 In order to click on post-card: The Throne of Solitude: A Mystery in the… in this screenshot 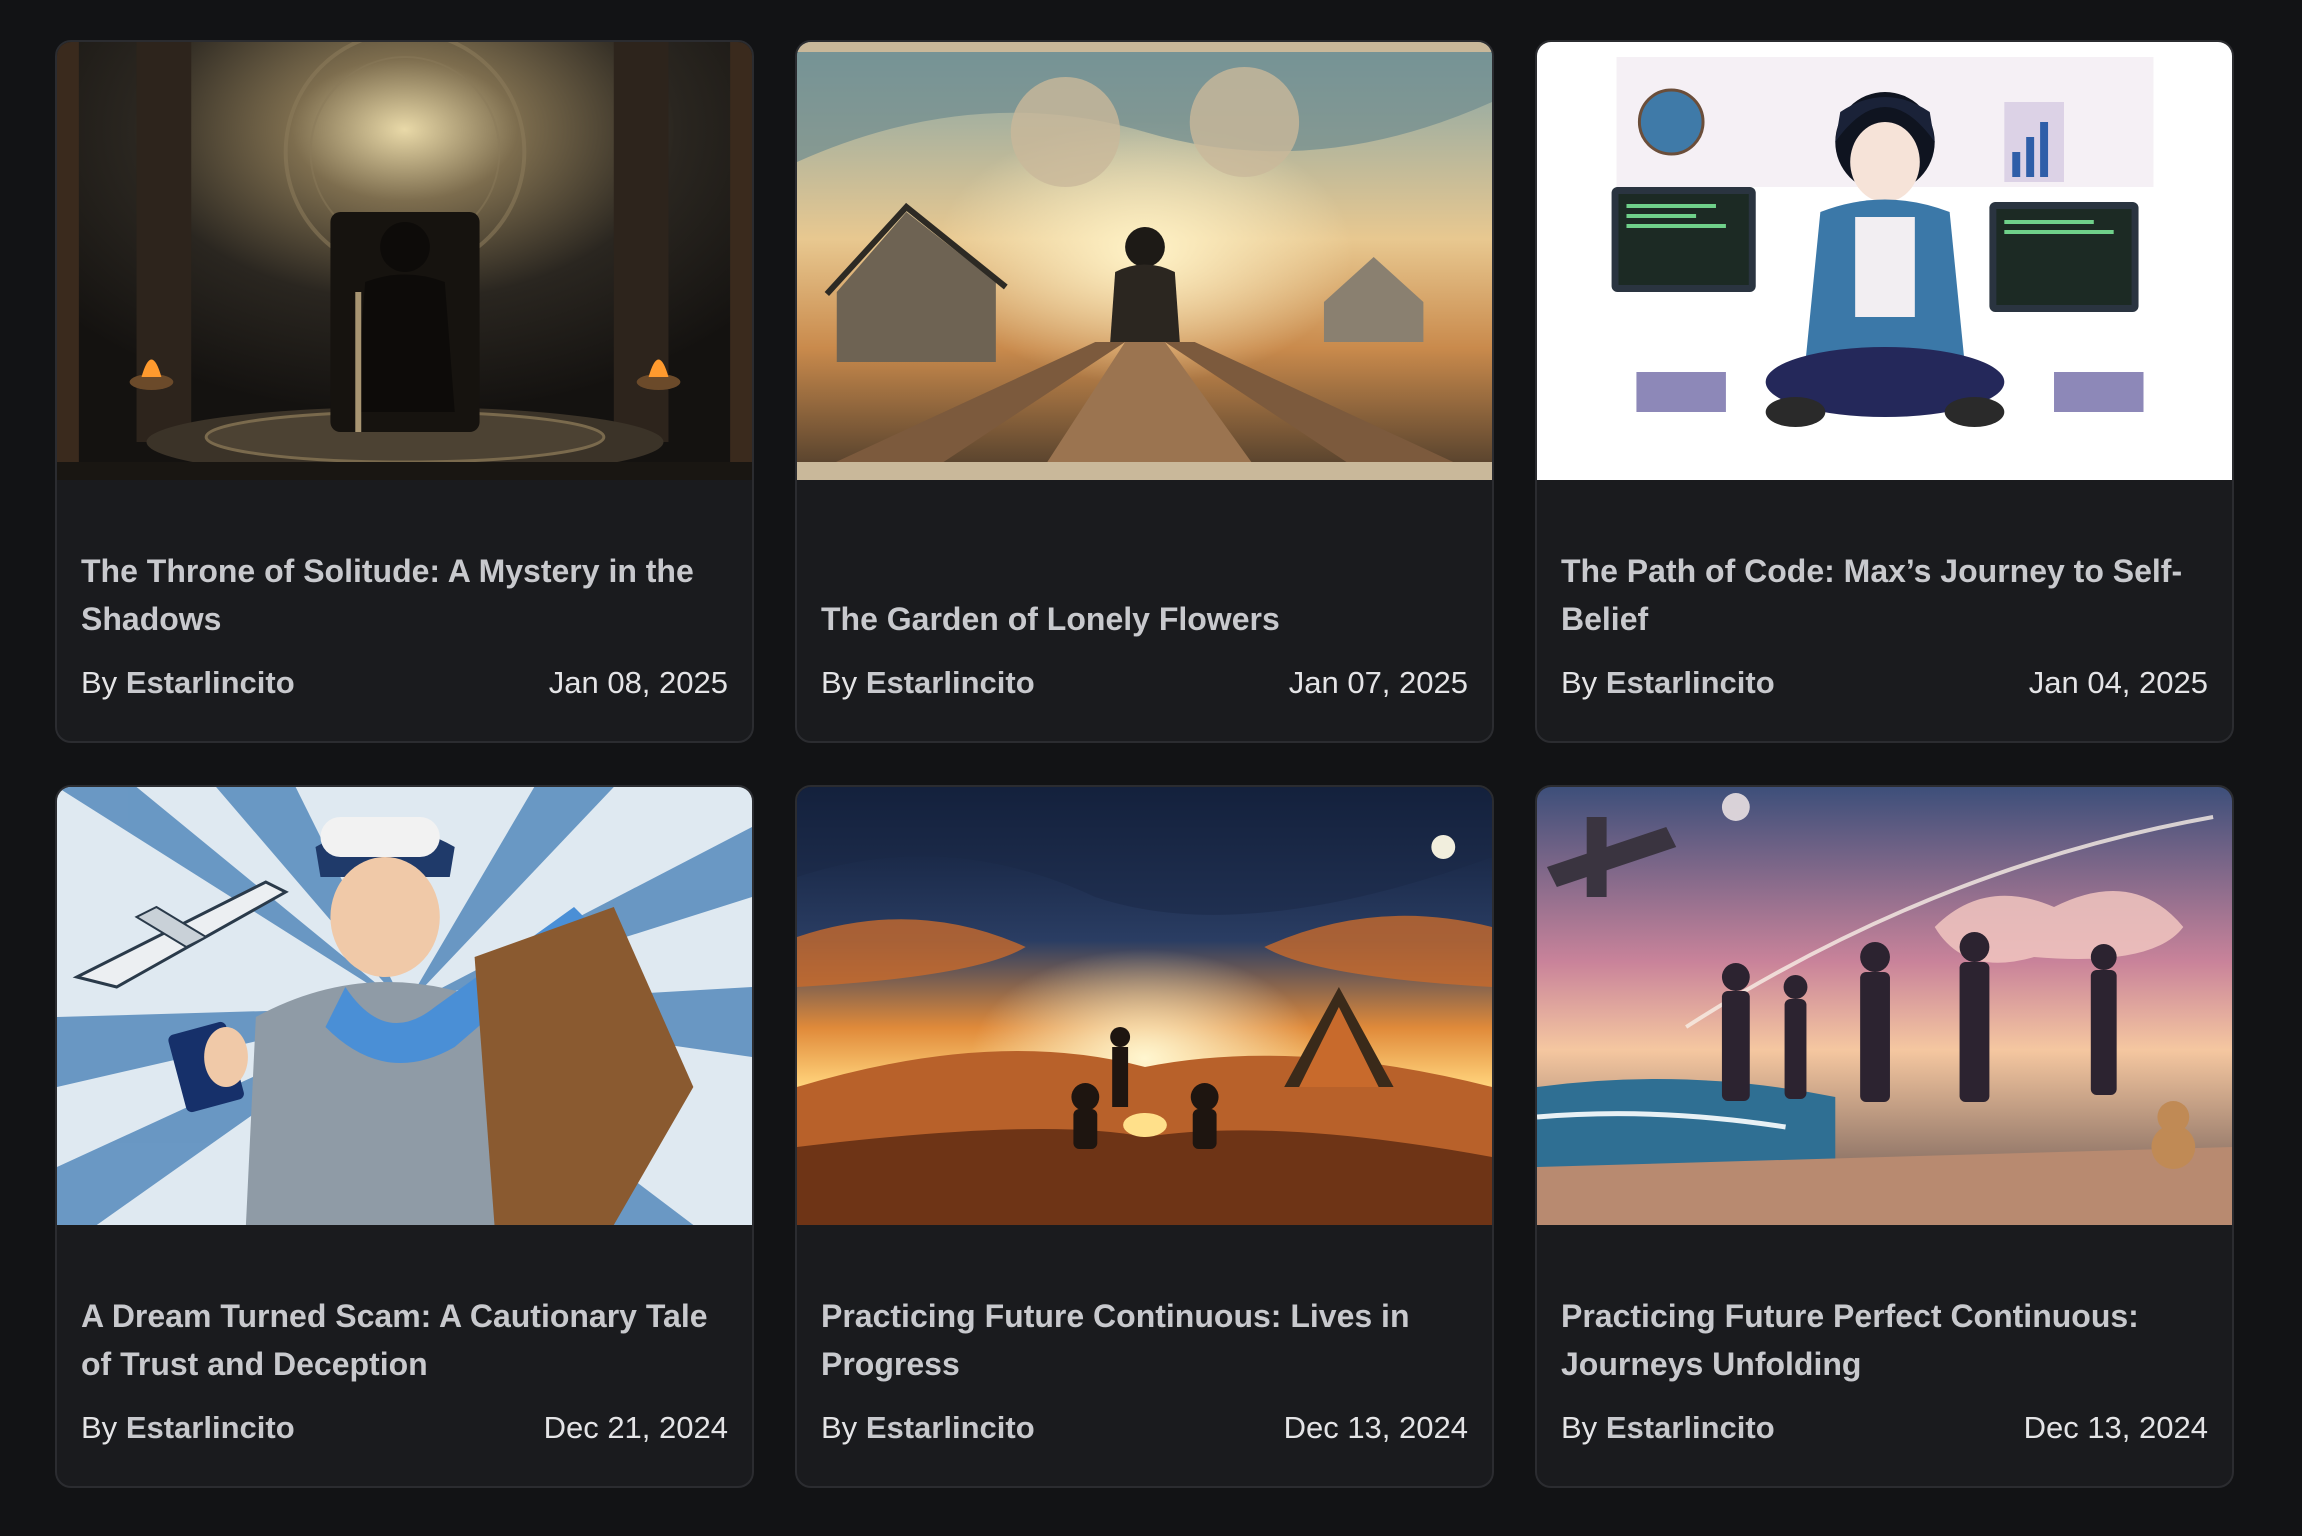, I will do `click(404, 391)`.